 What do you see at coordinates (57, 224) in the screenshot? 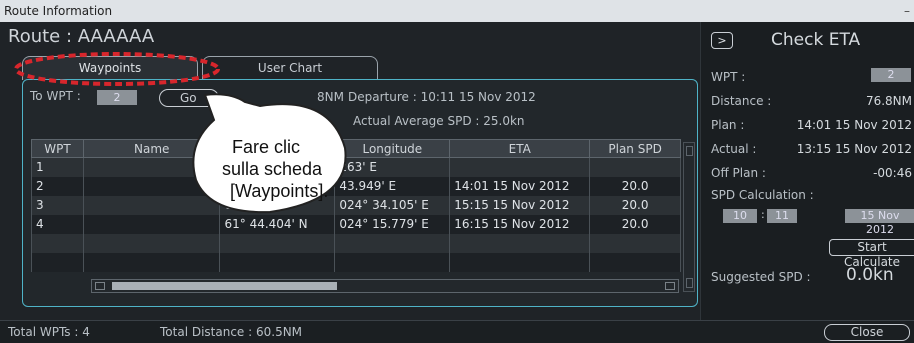
I see `cell-wpt: 4` at bounding box center [57, 224].